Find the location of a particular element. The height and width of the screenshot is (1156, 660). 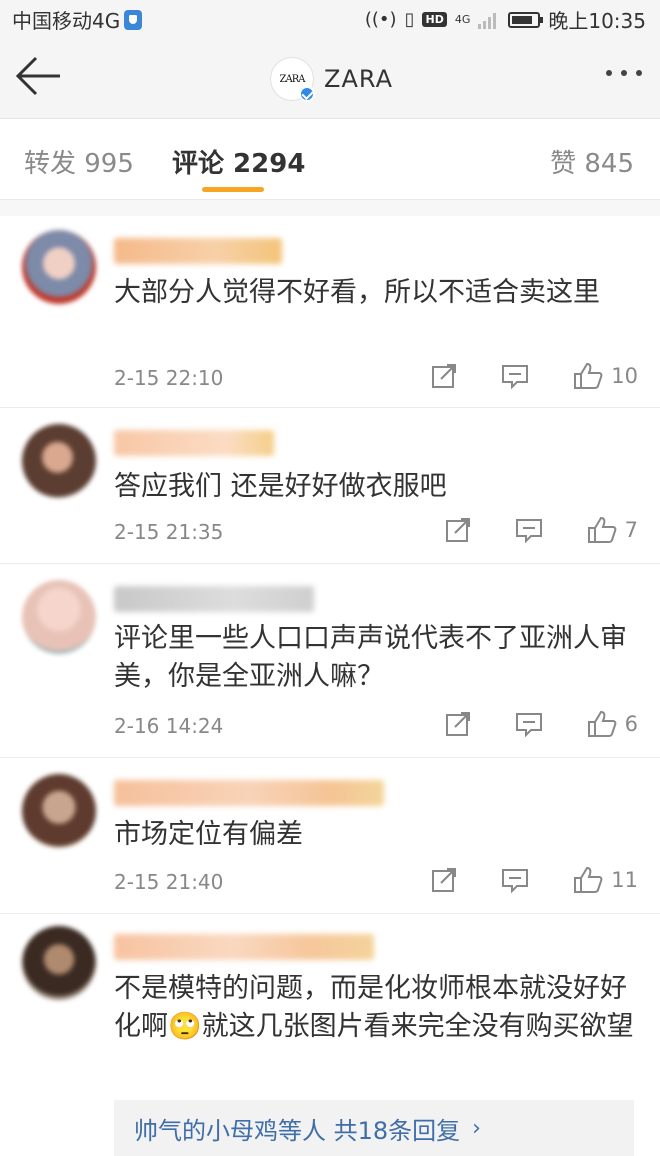

tab-comments: 评论 2294 is located at coordinates (238, 161).